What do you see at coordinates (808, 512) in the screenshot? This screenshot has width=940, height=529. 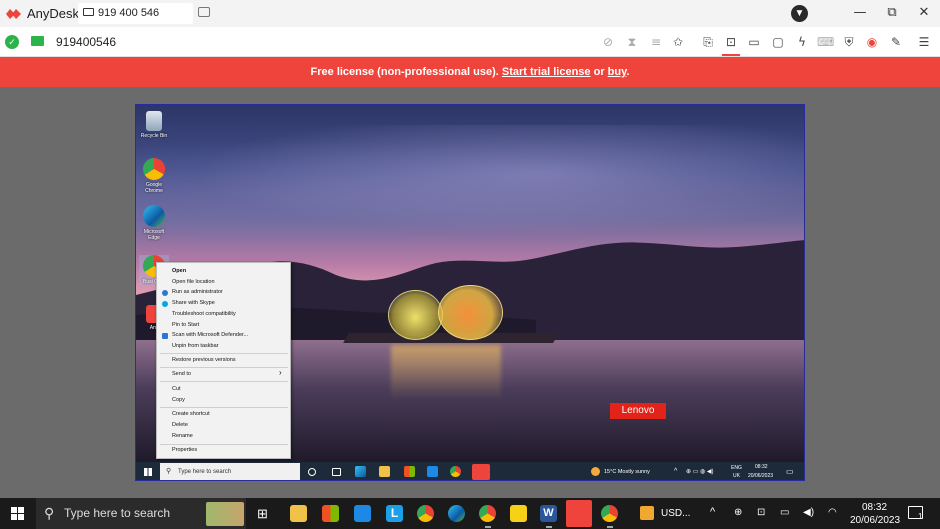 I see `volume-icon: ◀)` at bounding box center [808, 512].